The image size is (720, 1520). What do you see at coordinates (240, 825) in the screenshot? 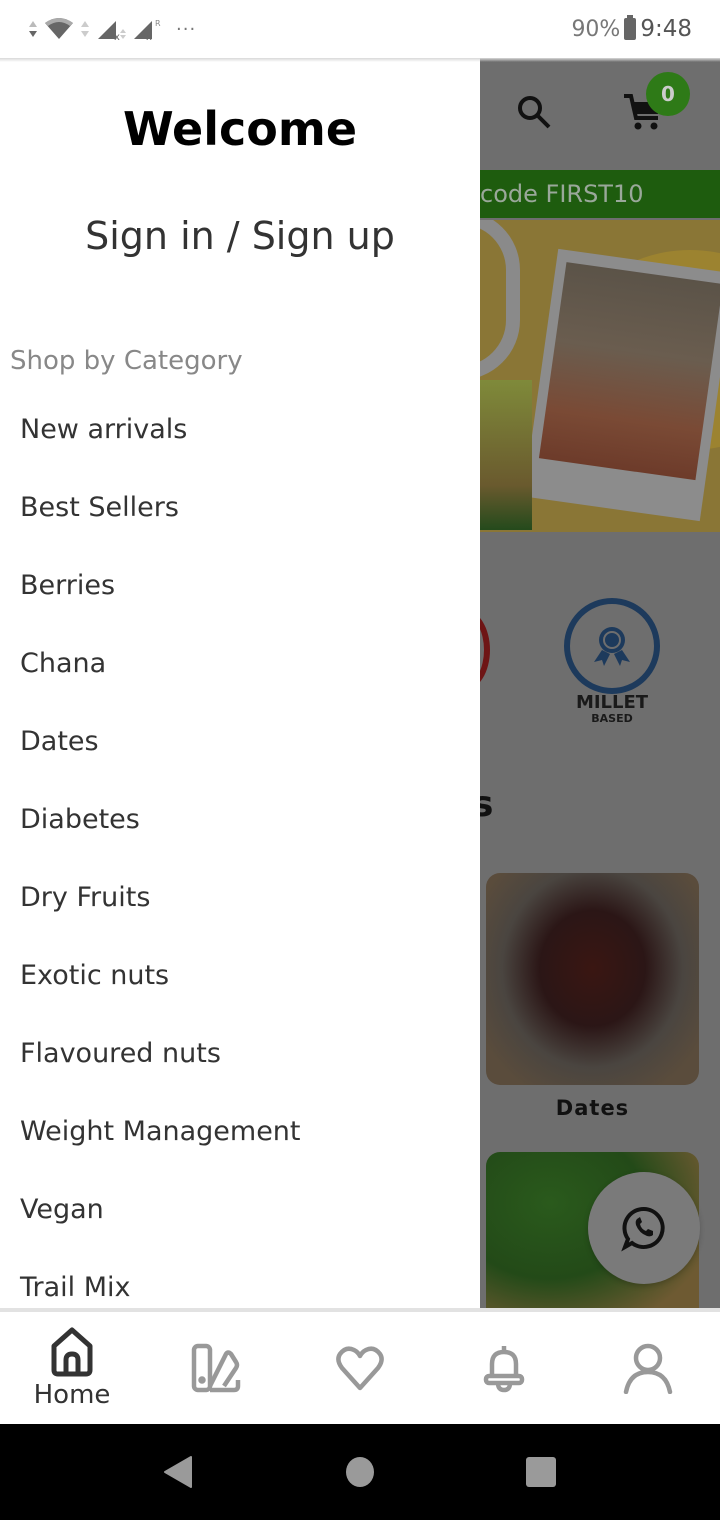
I see `category-item-diabetes: Diabetes` at bounding box center [240, 825].